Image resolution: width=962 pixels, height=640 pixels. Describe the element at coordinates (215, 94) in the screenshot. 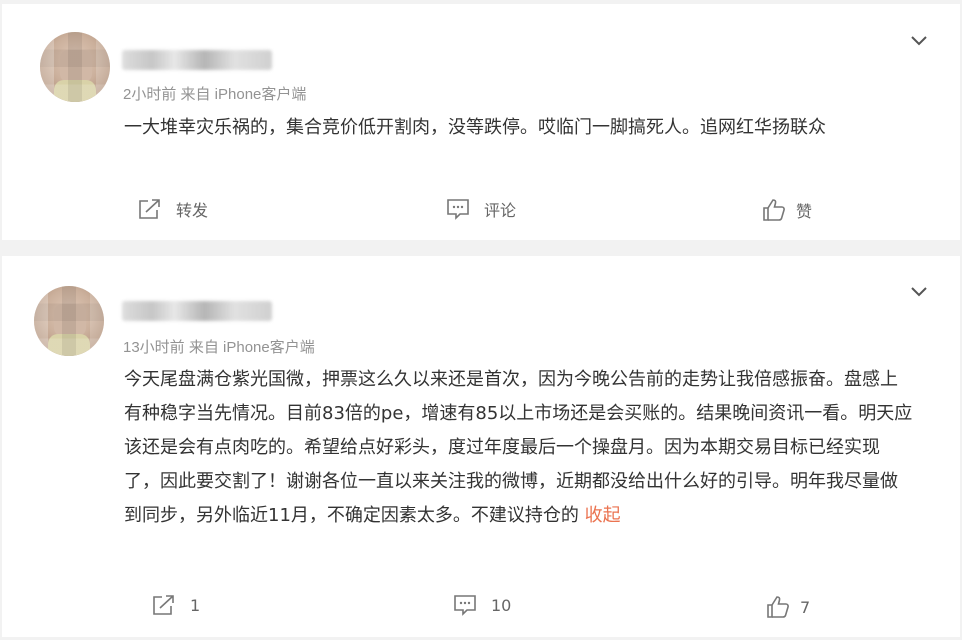

I see `post-meta: 2小时前 来自 iPhone客户端` at that location.